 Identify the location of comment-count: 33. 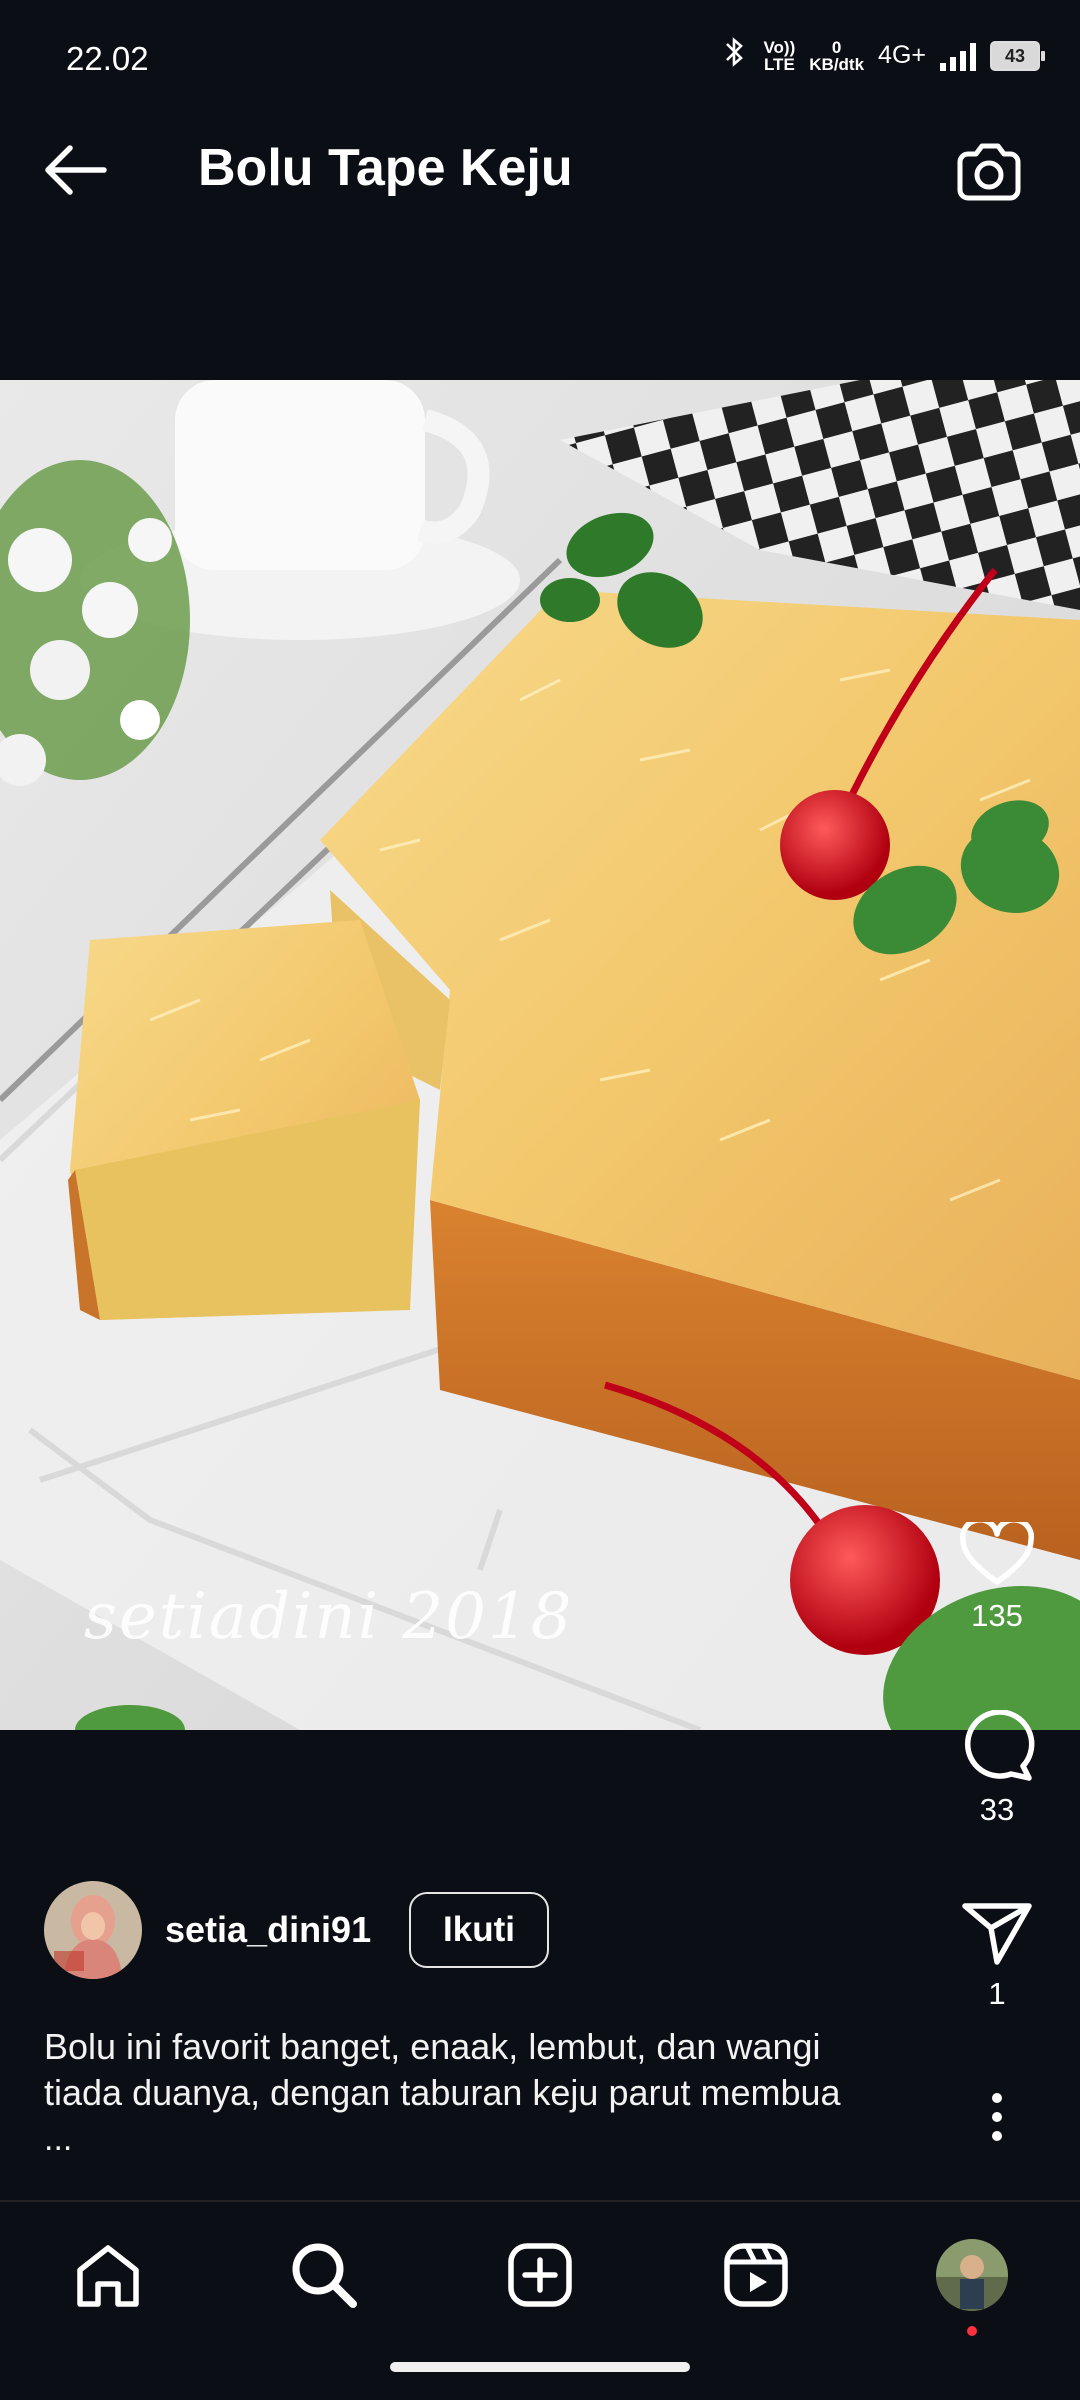
(997, 1809).